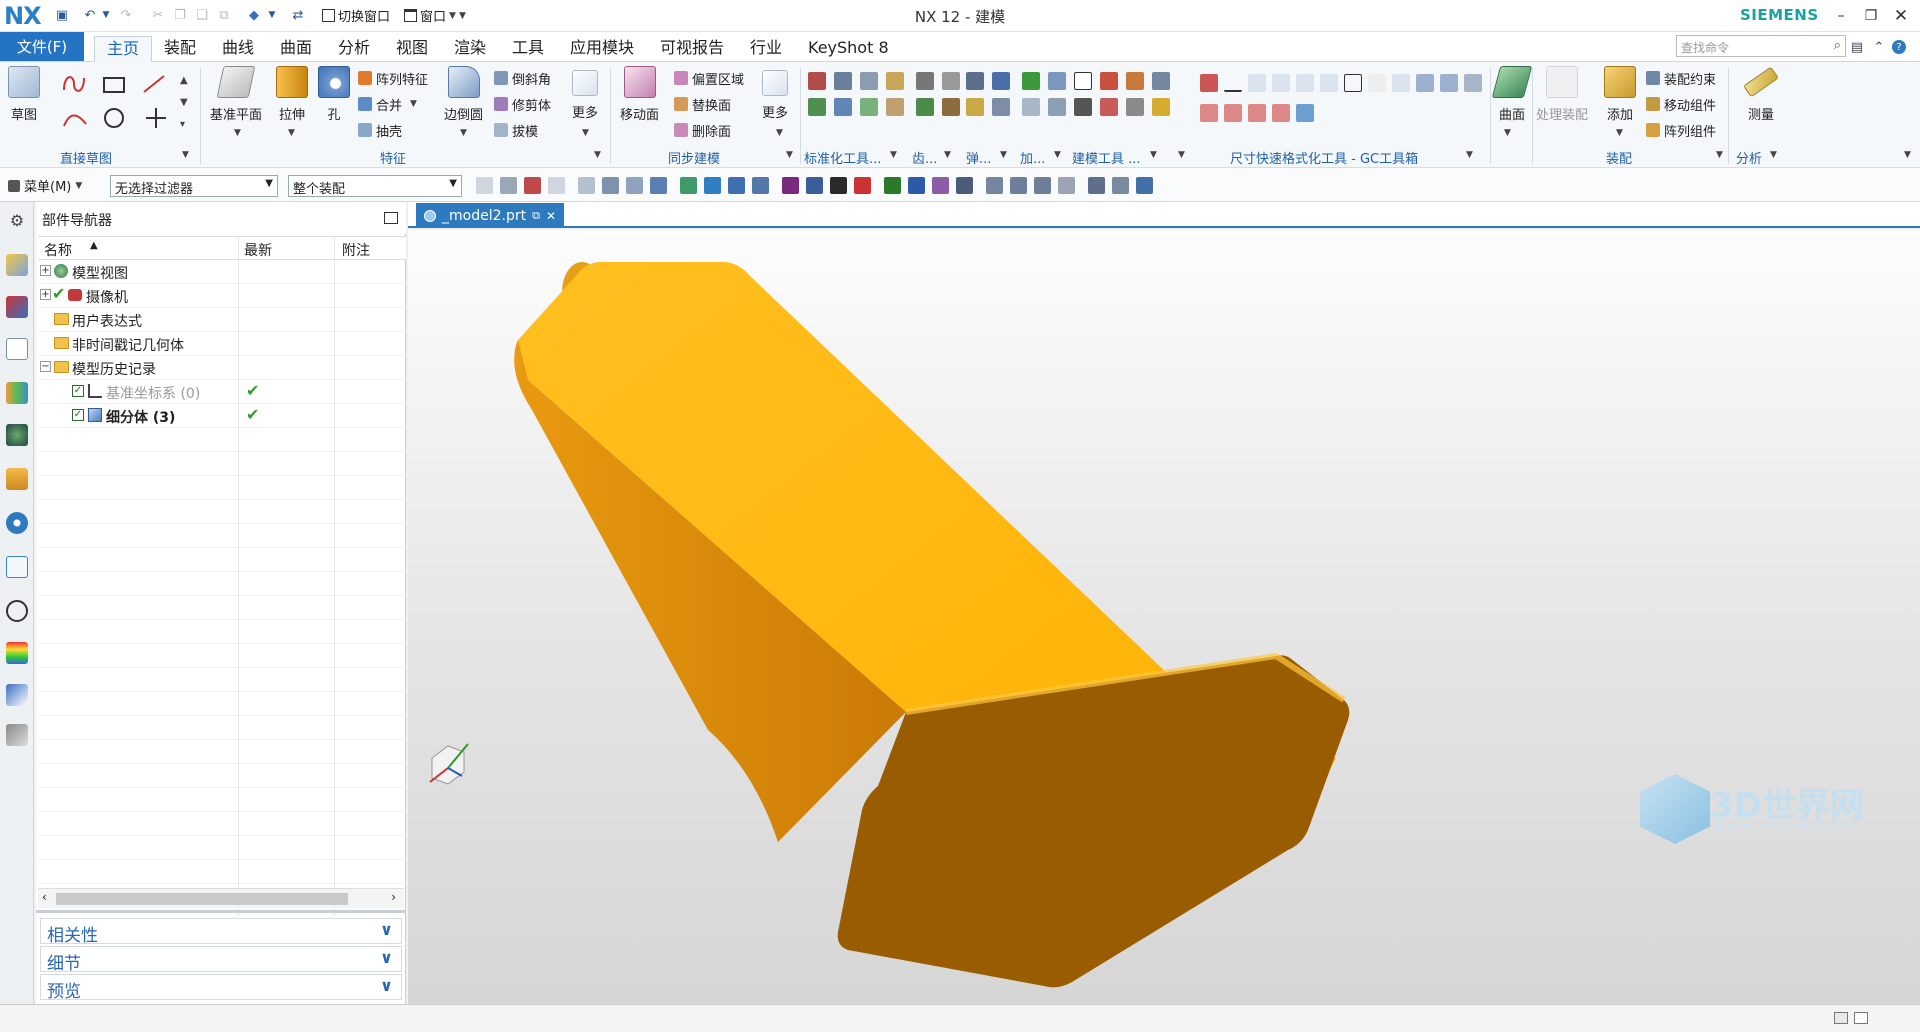 This screenshot has width=1920, height=1032. What do you see at coordinates (1901, 16) in the screenshot?
I see `close-button: ✕` at bounding box center [1901, 16].